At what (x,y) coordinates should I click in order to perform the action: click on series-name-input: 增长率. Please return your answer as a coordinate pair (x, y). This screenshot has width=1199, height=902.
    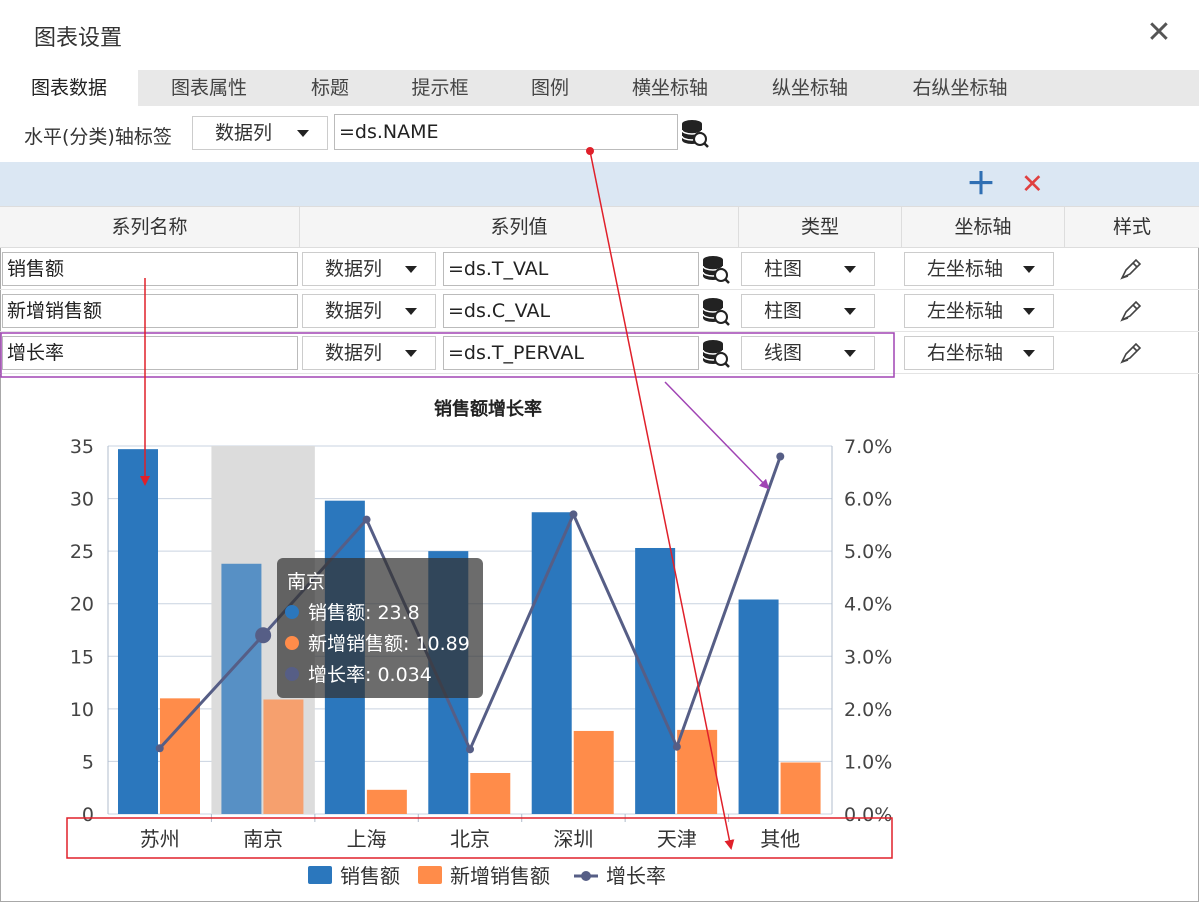
    Looking at the image, I should click on (150, 353).